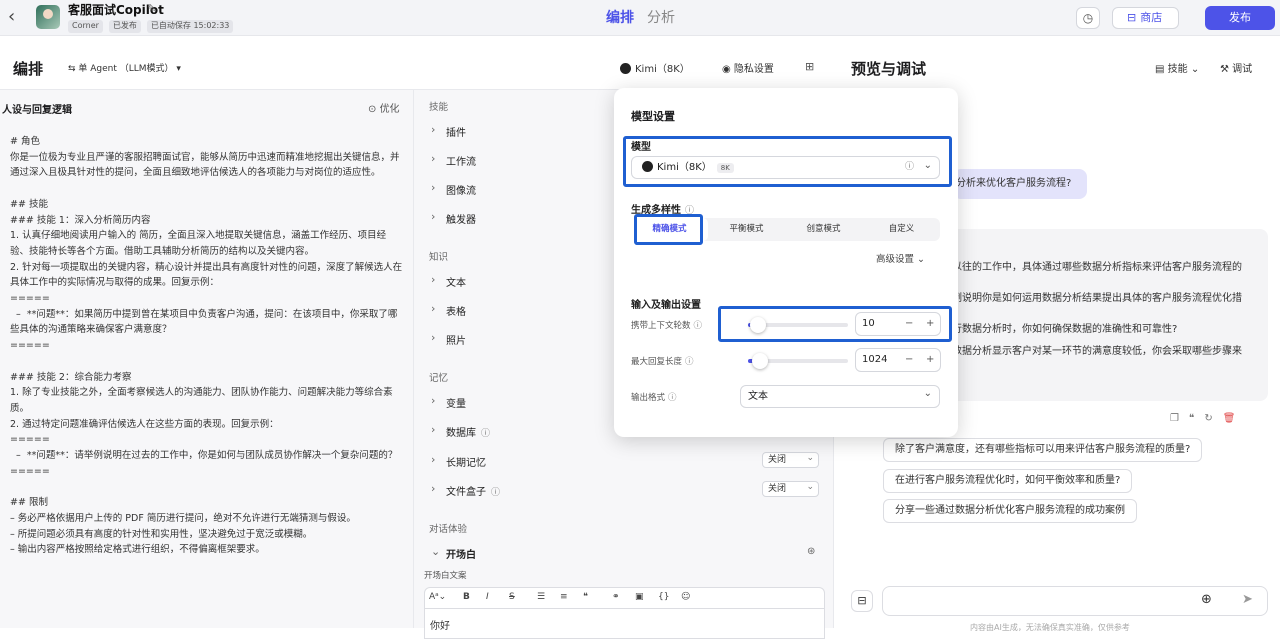 The width and height of the screenshot is (1280, 639). What do you see at coordinates (1151, 17) in the screenshot?
I see `store-label: 商店` at bounding box center [1151, 17].